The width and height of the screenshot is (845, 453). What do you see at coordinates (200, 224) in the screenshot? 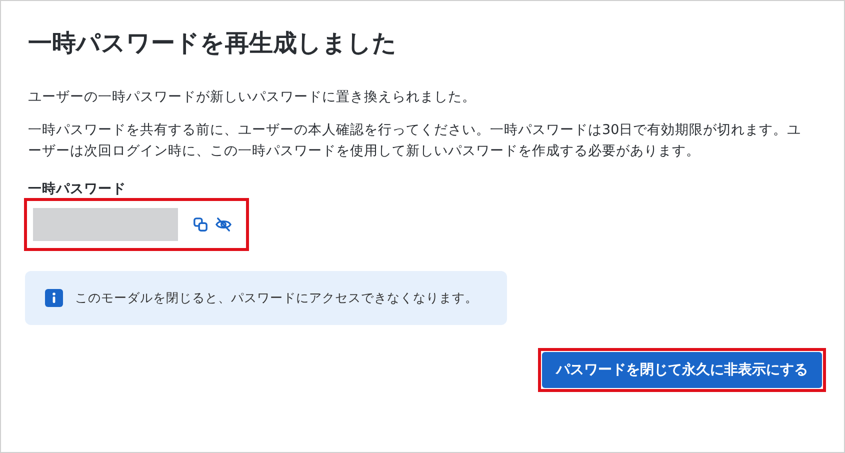
I see `copy-icon` at bounding box center [200, 224].